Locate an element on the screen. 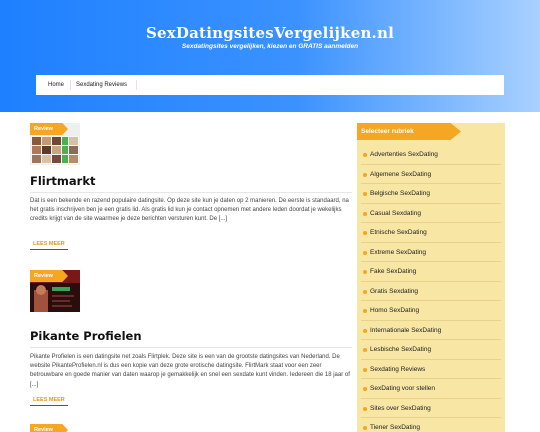  post-title: Pikante Profielen is located at coordinates (86, 336).